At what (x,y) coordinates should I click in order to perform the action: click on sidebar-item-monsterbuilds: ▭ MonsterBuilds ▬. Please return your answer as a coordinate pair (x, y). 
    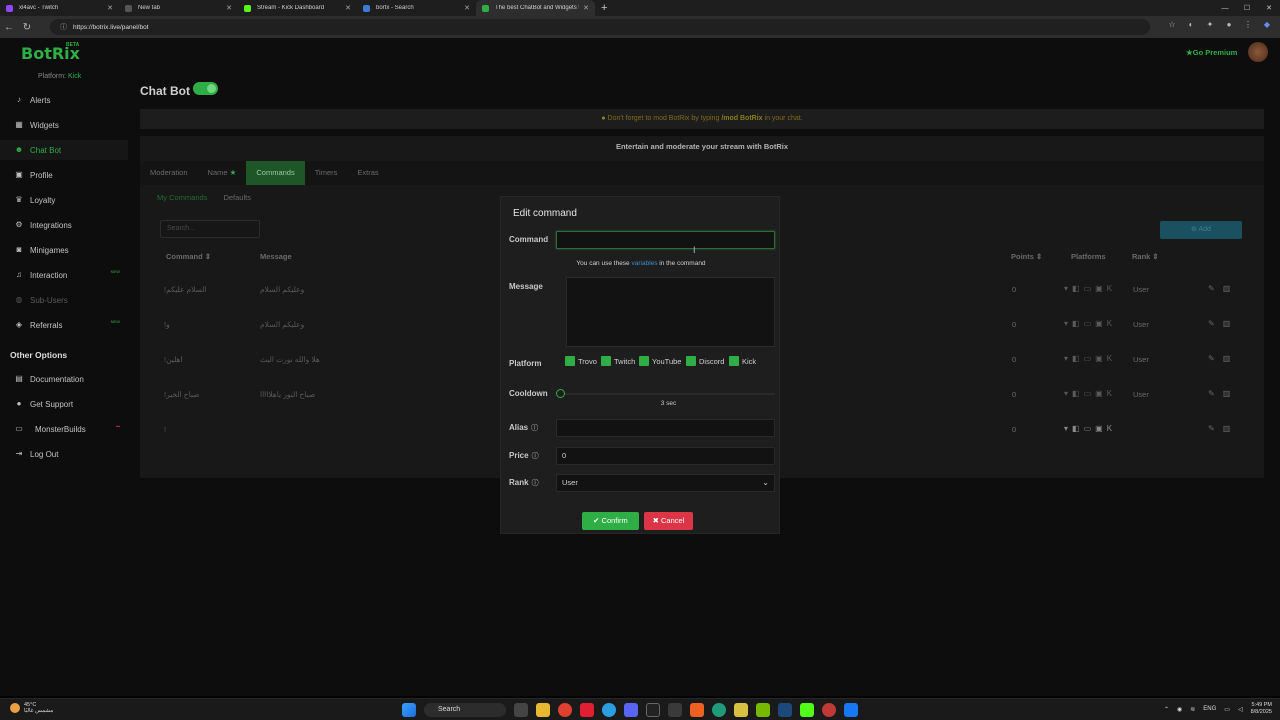
    Looking at the image, I should click on (64, 429).